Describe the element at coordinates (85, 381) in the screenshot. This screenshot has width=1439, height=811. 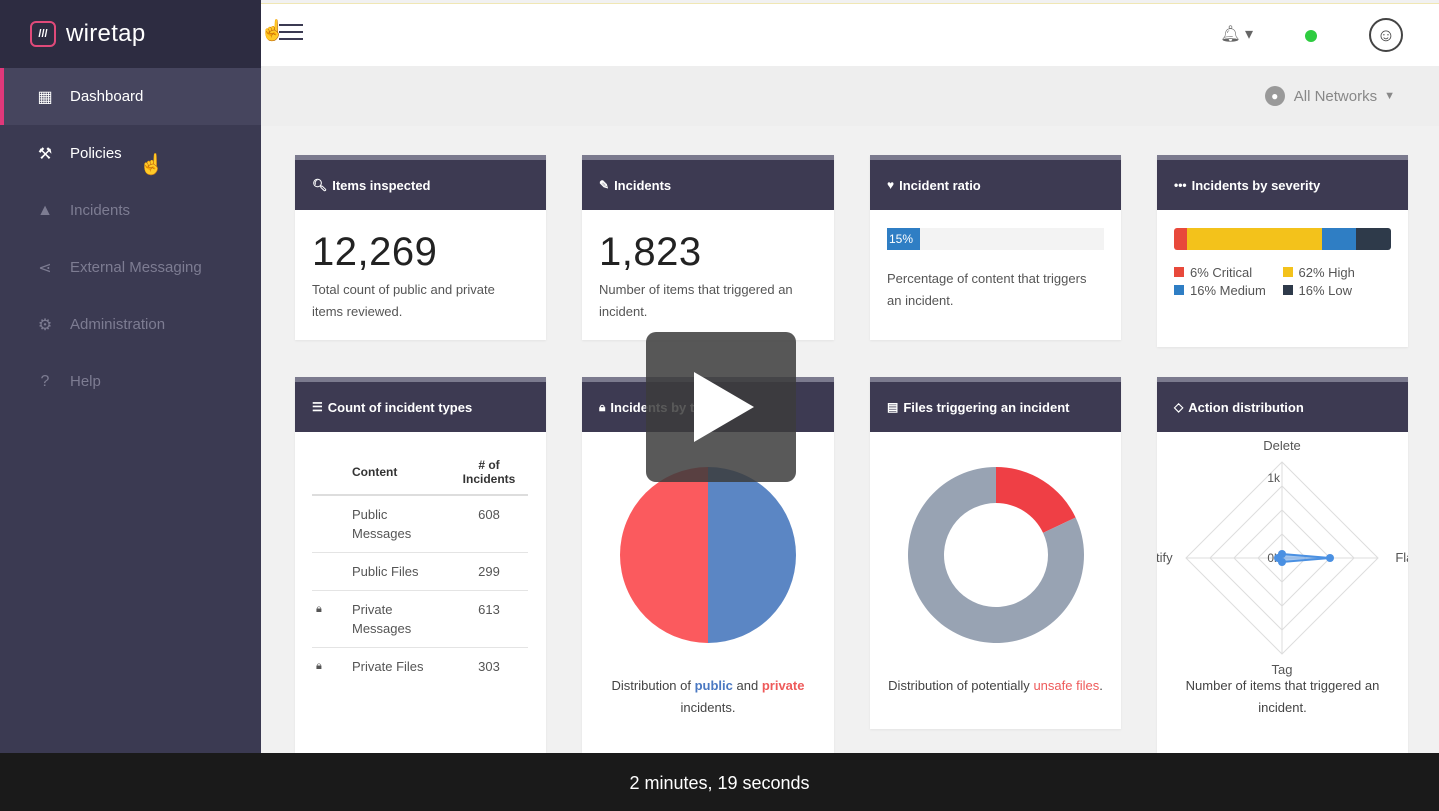
I see `sidebar-item-label: Help` at that location.